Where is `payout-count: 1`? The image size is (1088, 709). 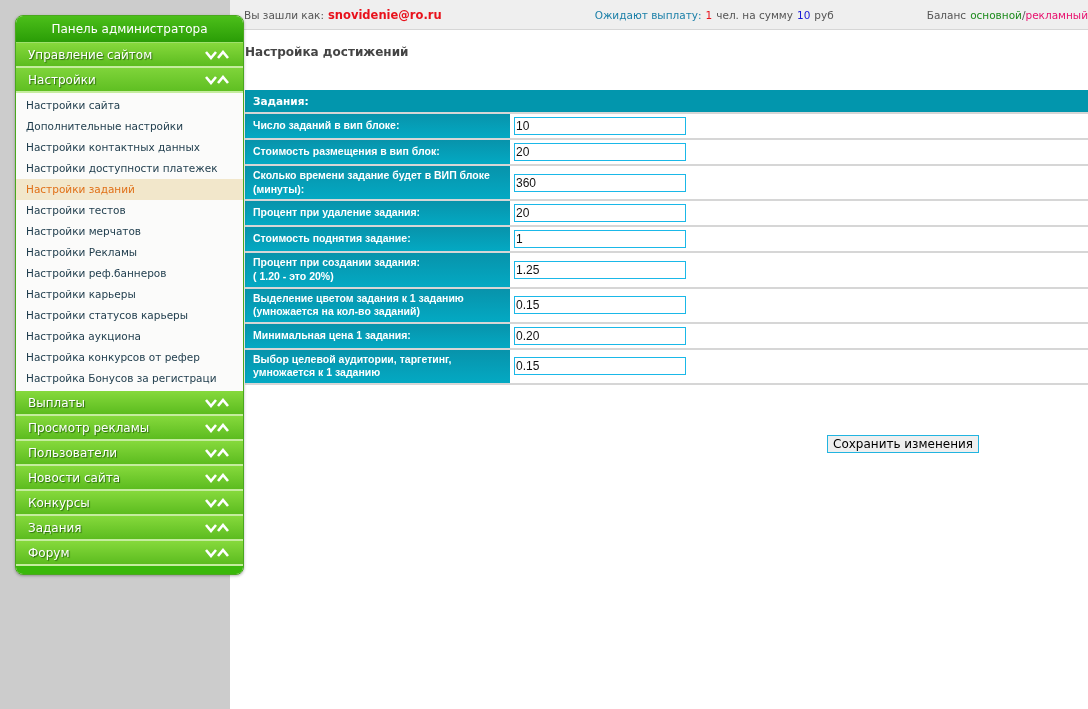
payout-count: 1 is located at coordinates (709, 14).